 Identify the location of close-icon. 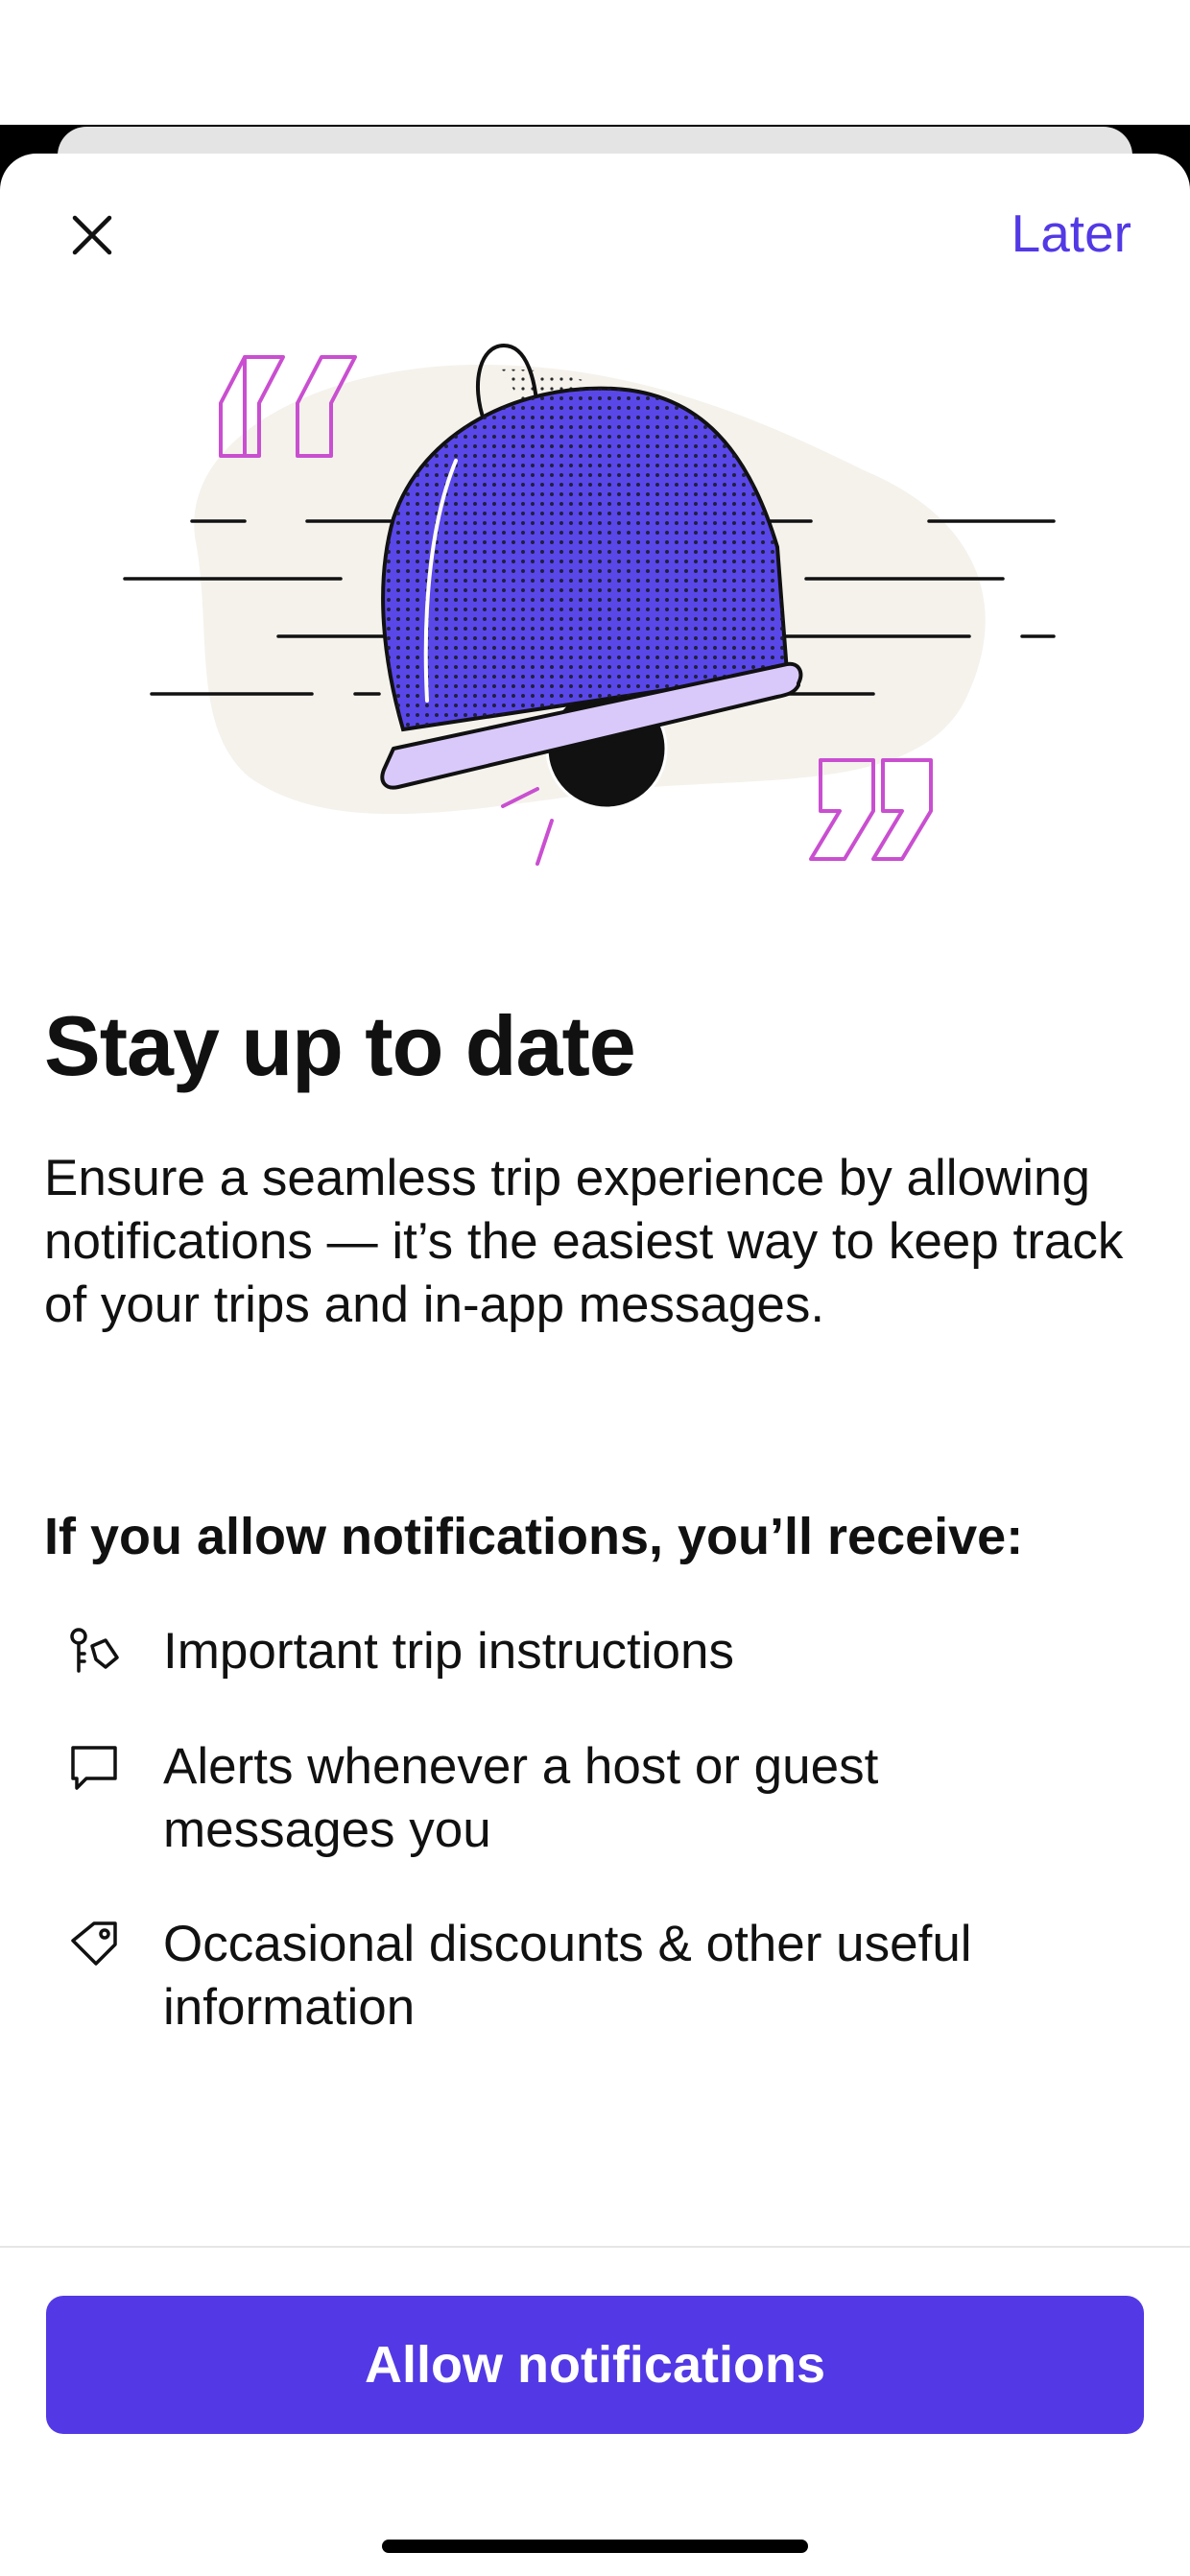
(92, 235).